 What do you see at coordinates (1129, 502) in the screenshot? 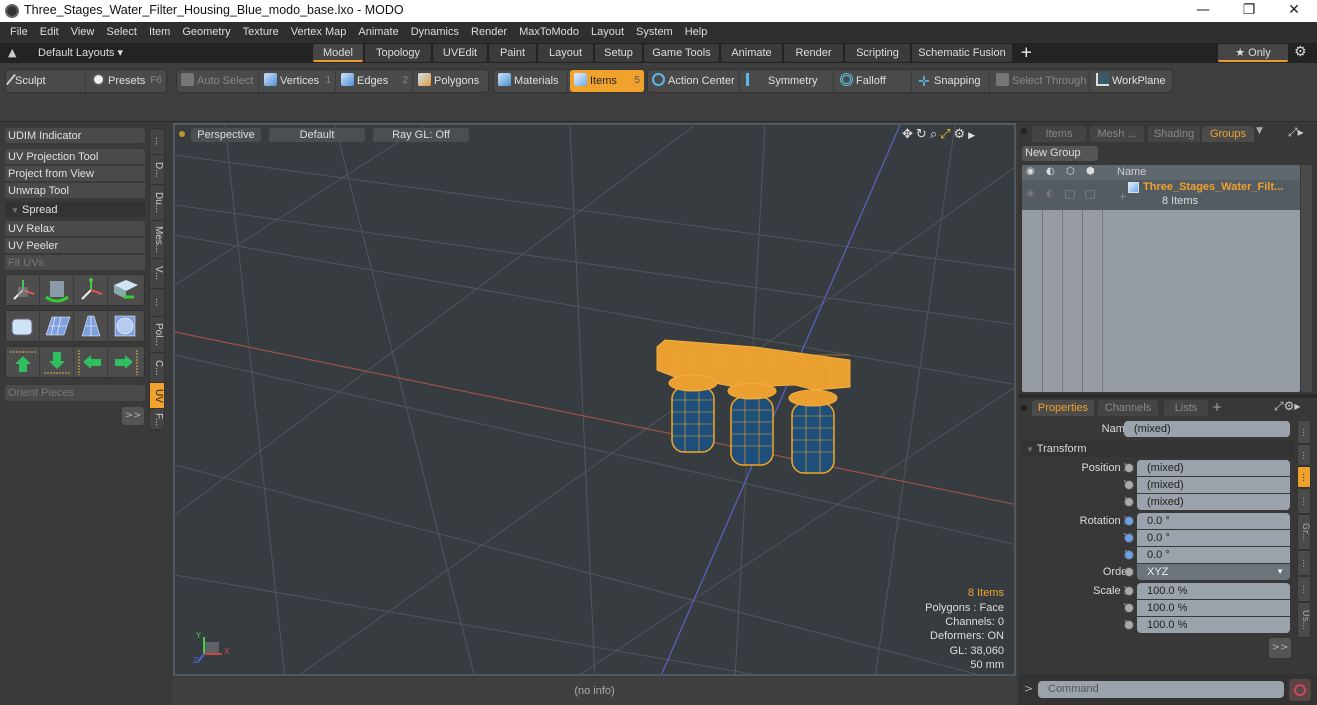
I see `position-z-keyframe-dot` at bounding box center [1129, 502].